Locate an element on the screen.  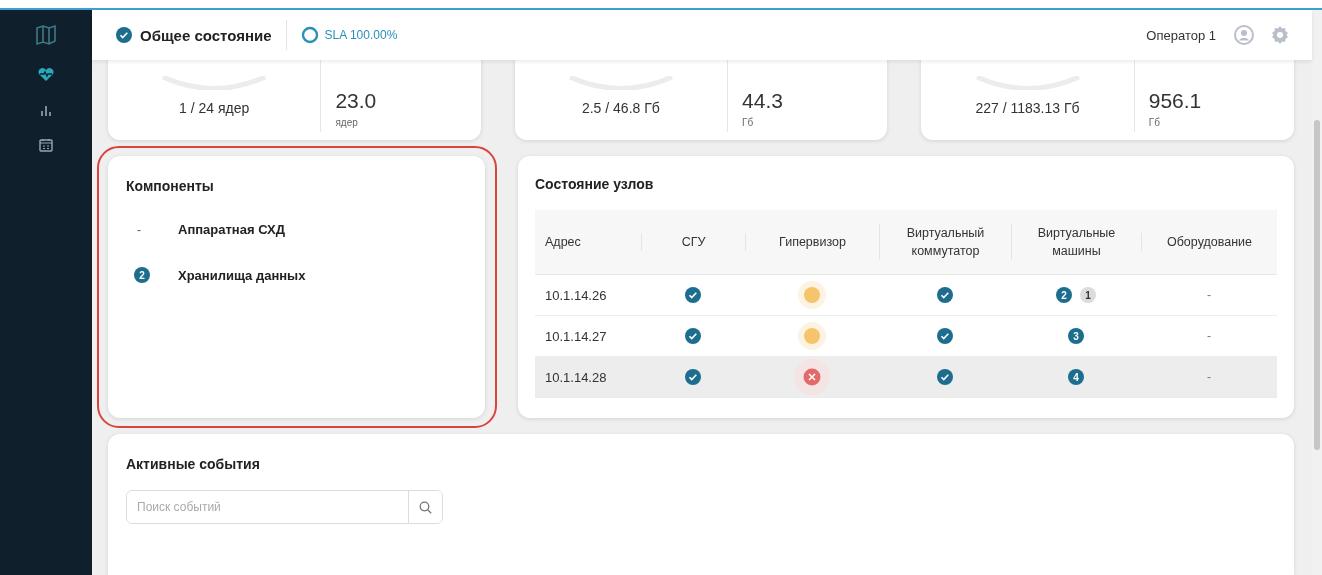
ring-icon is located at coordinates (309, 35).